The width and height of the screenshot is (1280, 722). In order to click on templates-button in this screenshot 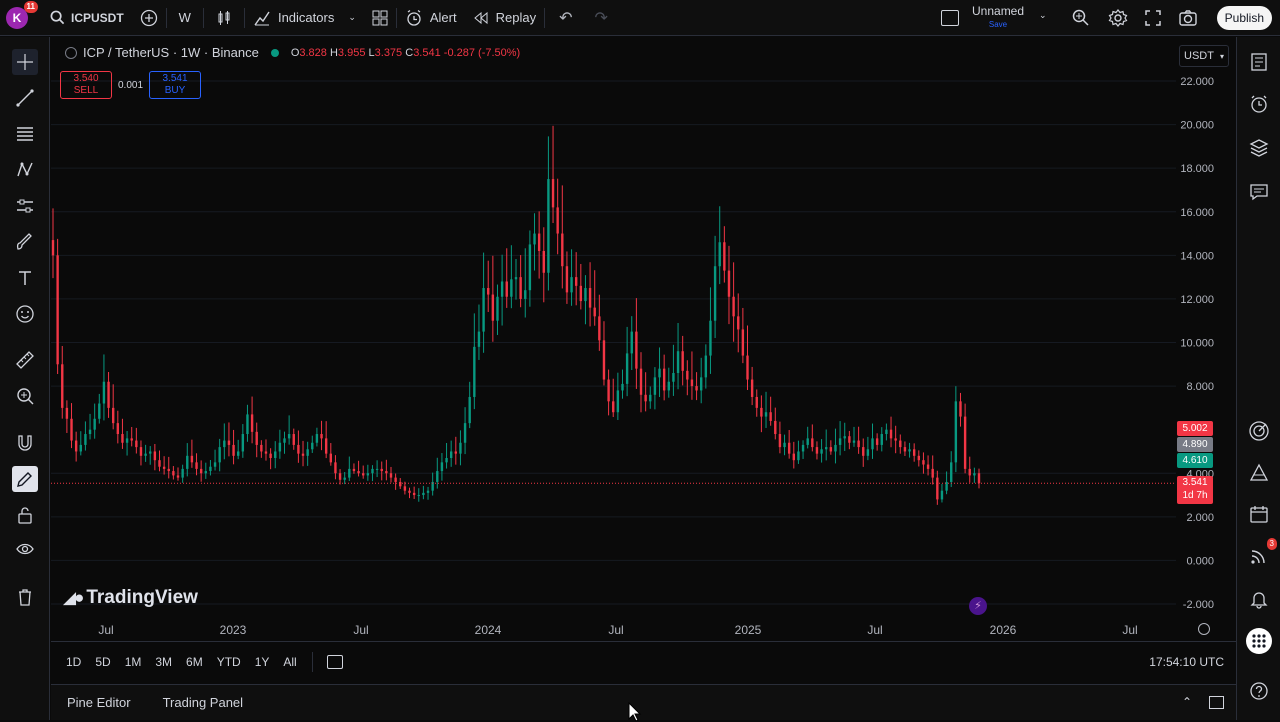, I will do `click(380, 18)`.